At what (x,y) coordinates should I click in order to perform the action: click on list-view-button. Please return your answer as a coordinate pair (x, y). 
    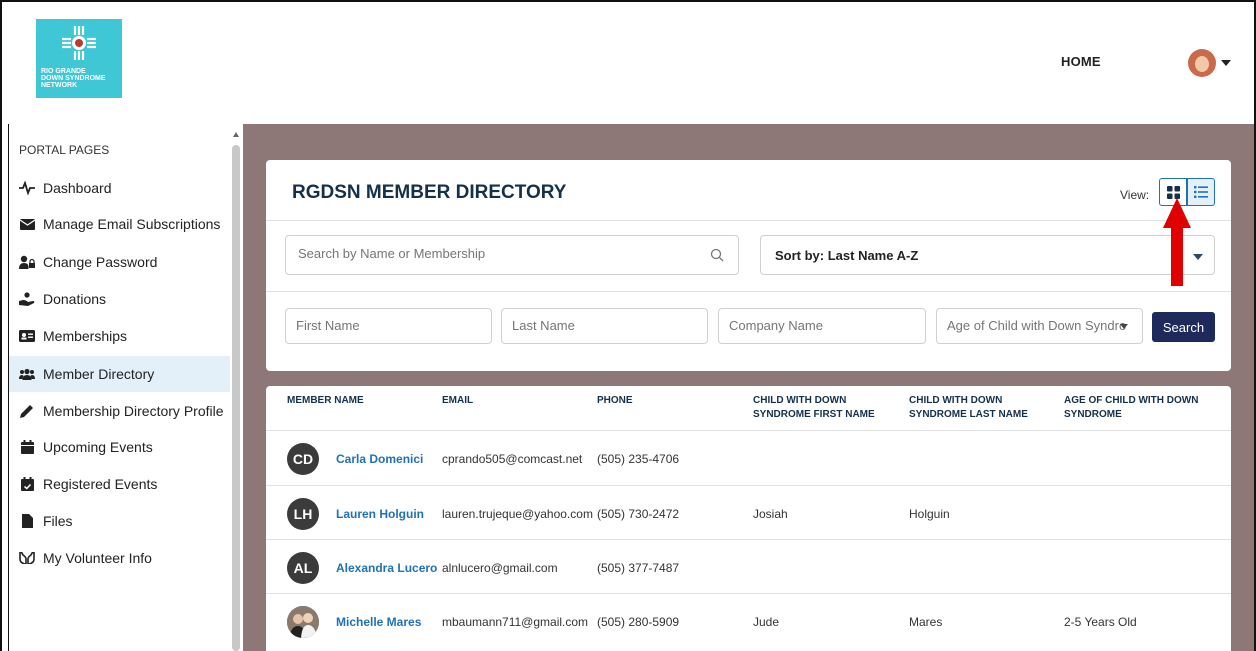
    Looking at the image, I should click on (1201, 192).